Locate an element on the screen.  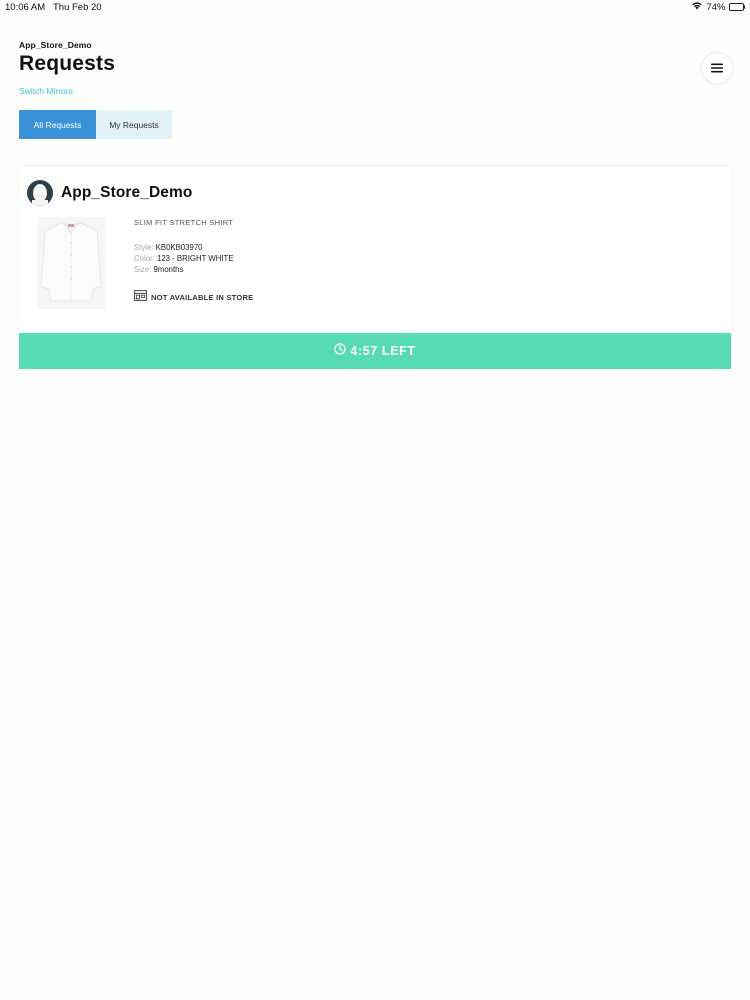
color-label: Color: is located at coordinates (144, 258).